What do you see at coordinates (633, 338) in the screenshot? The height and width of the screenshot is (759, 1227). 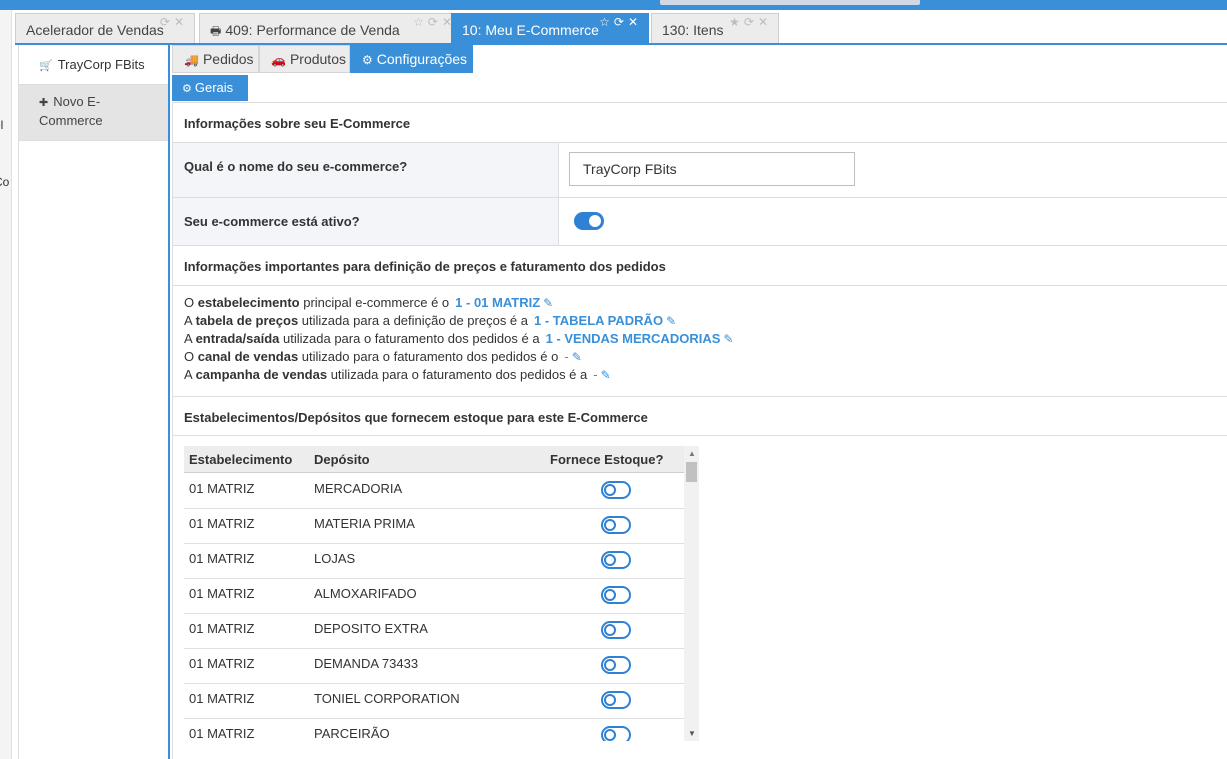 I see `info-value-link: 1 - VENDAS MERCADORIAS` at bounding box center [633, 338].